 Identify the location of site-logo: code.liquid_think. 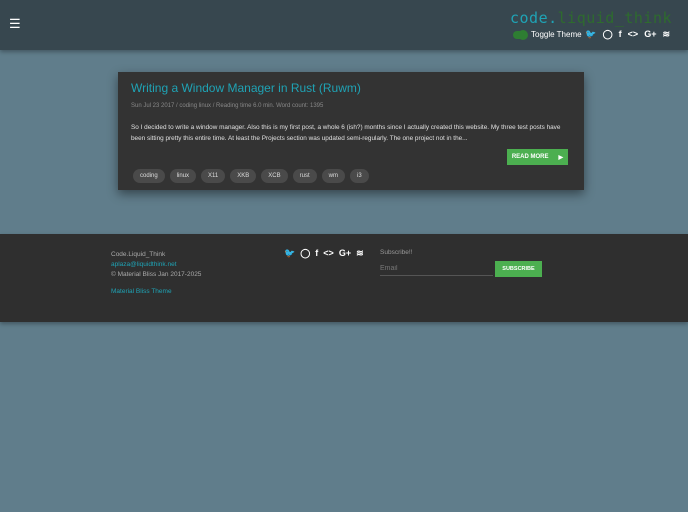
(591, 18).